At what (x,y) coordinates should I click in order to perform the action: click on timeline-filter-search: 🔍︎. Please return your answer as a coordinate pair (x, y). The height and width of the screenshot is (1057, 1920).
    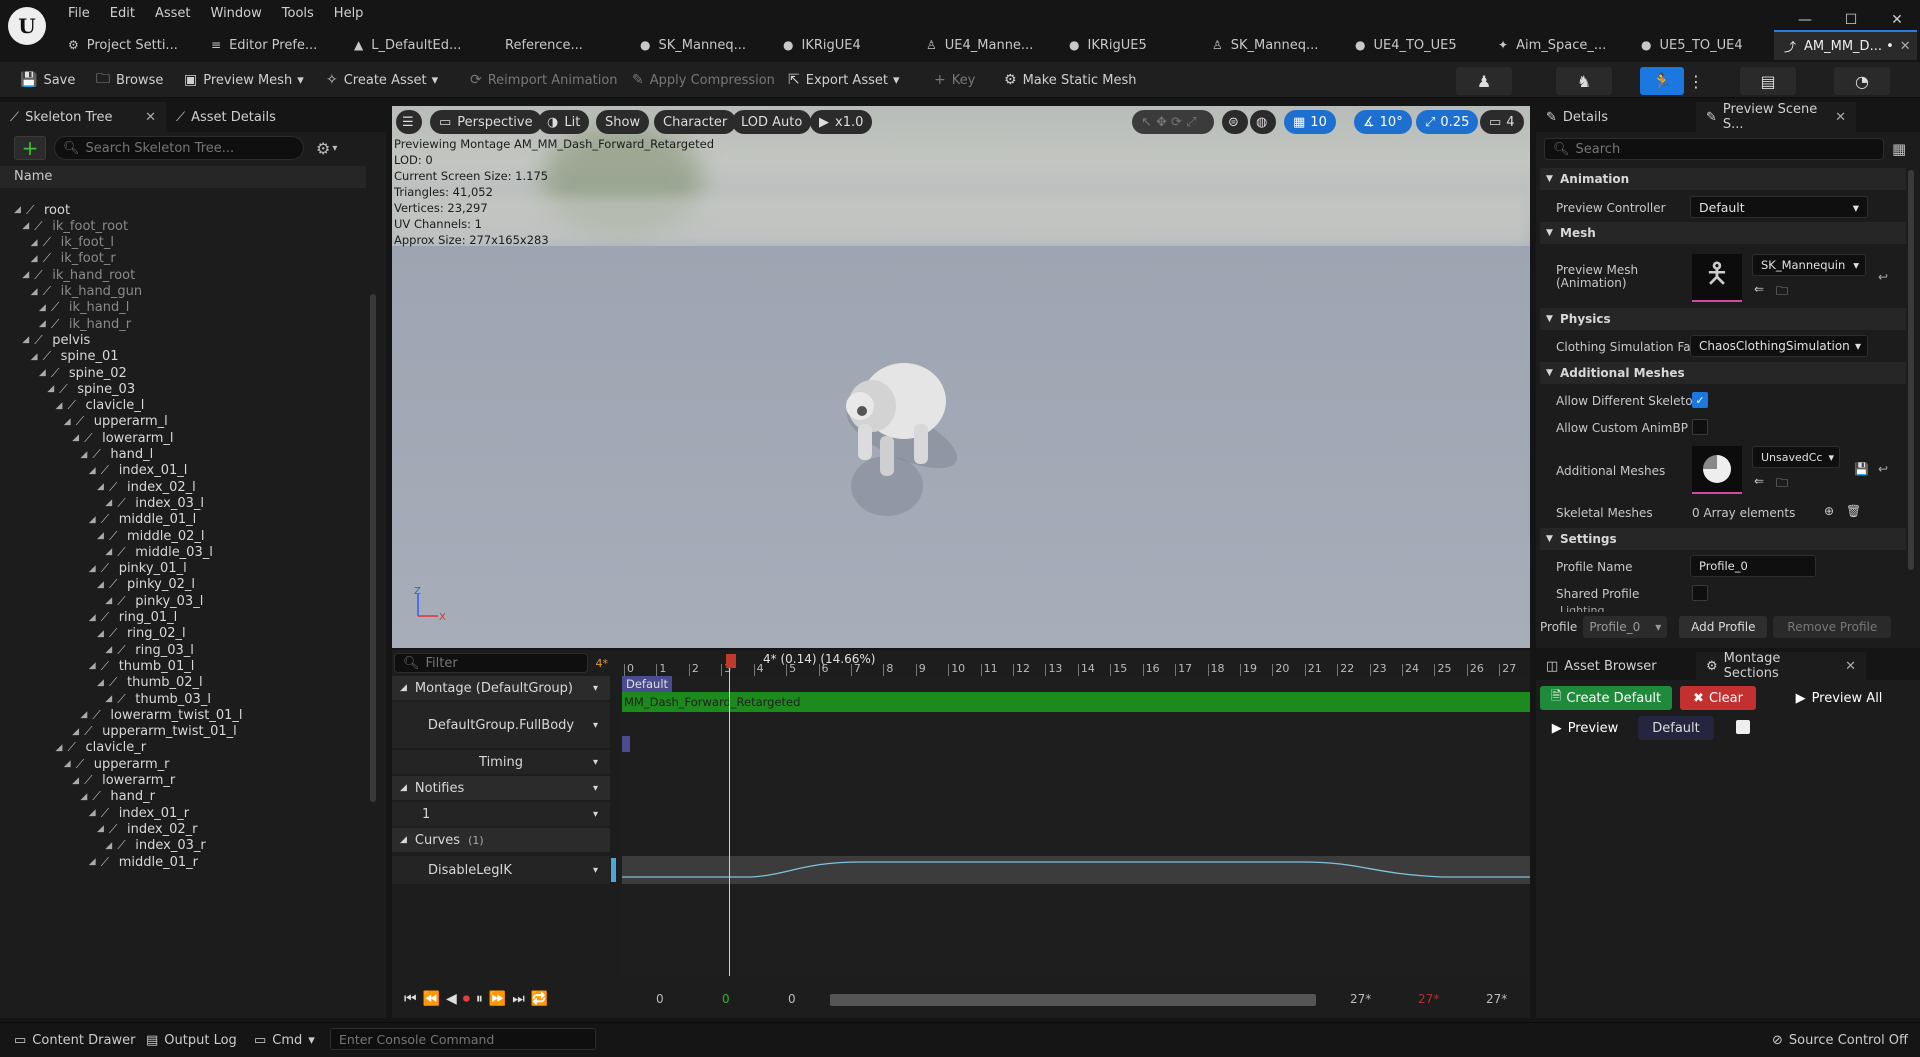
    Looking at the image, I should click on (491, 663).